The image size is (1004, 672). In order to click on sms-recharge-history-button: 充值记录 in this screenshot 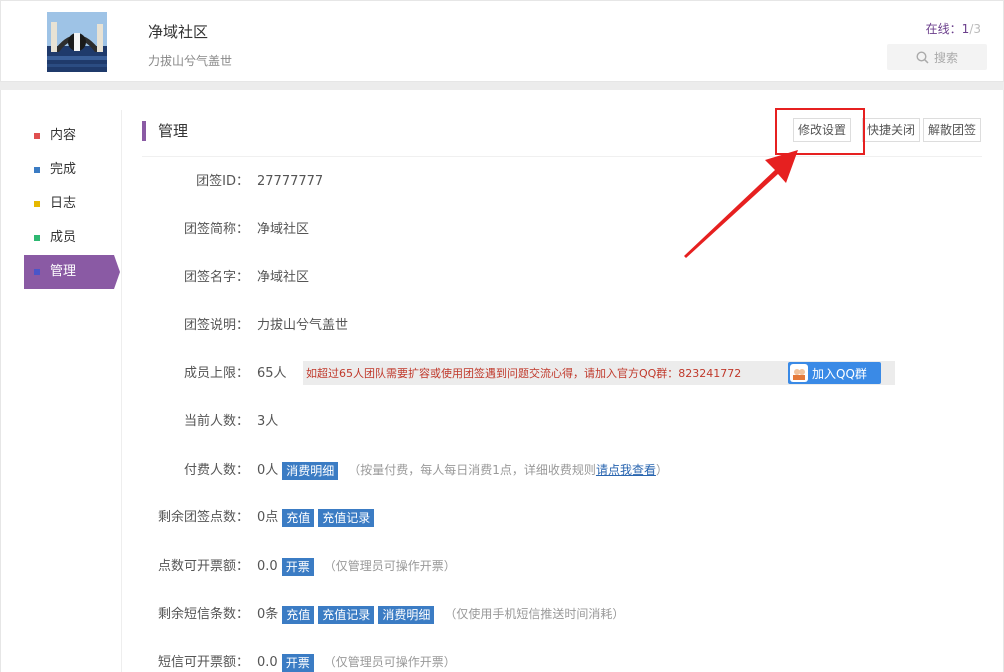, I will do `click(346, 614)`.